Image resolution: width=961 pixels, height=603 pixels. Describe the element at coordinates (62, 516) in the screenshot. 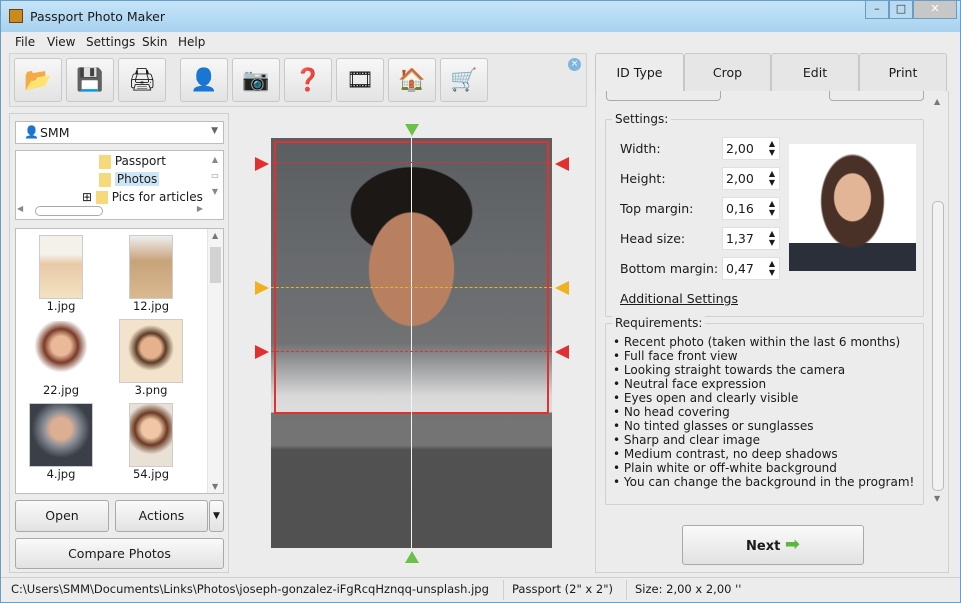

I see `open-button: Open` at that location.